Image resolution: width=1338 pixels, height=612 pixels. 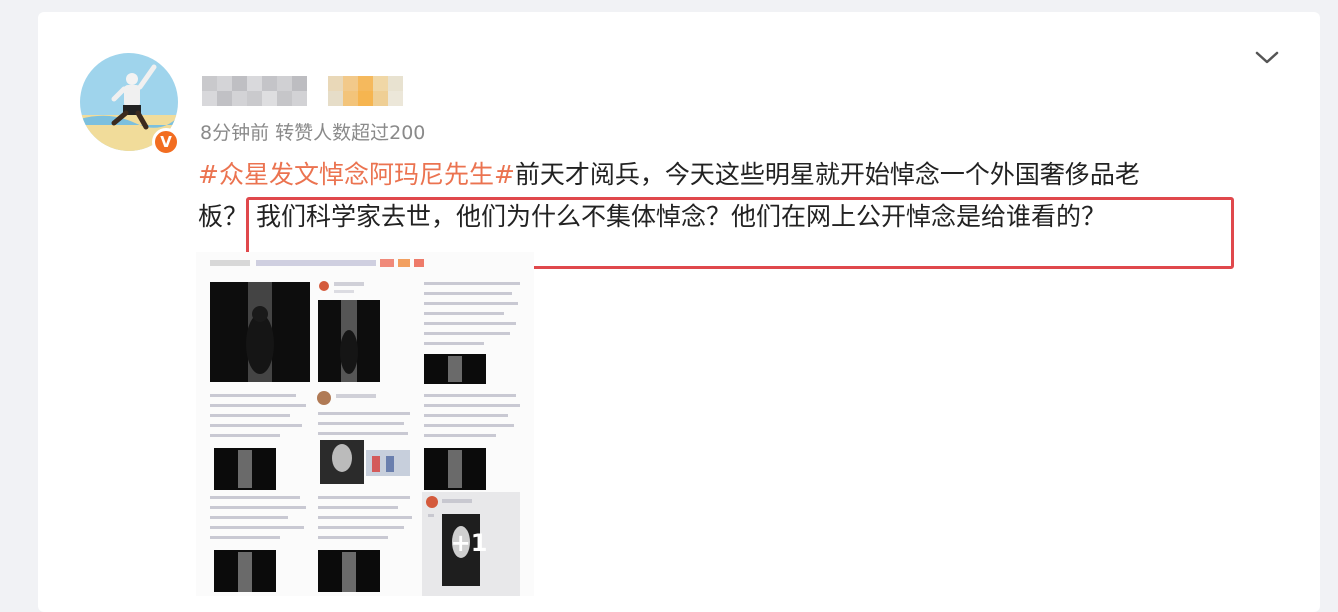 I want to click on more-images-count: +1, so click(x=469, y=543).